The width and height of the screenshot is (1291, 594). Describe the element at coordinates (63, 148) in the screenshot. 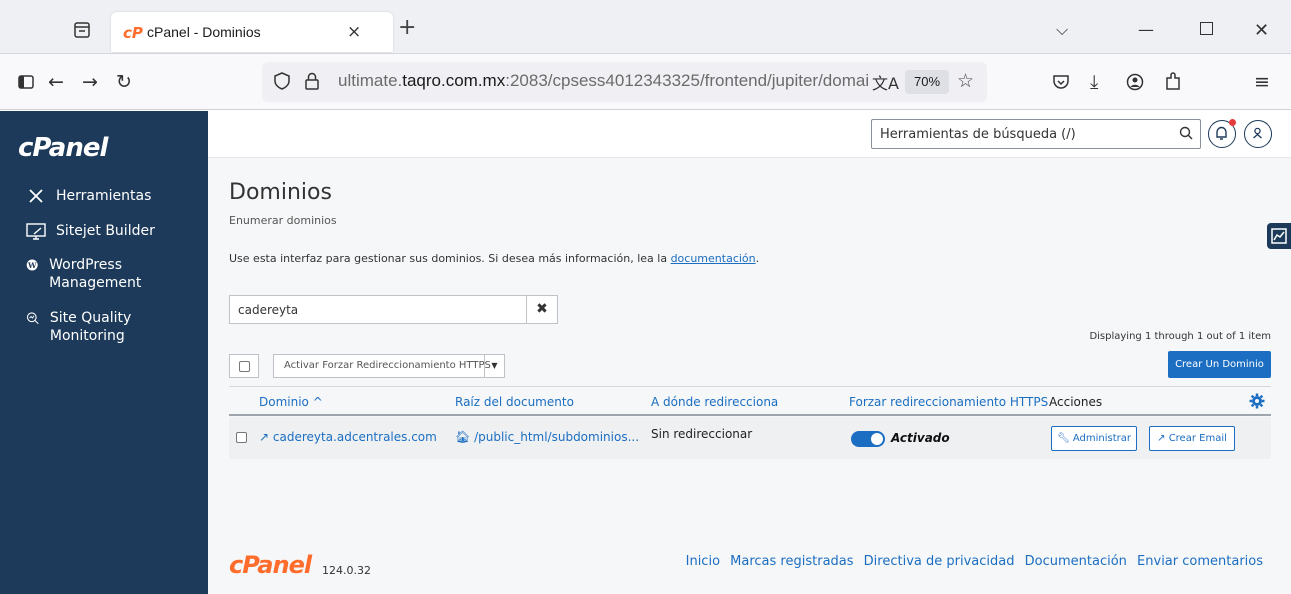

I see `cpanel-logo: cPanel` at that location.